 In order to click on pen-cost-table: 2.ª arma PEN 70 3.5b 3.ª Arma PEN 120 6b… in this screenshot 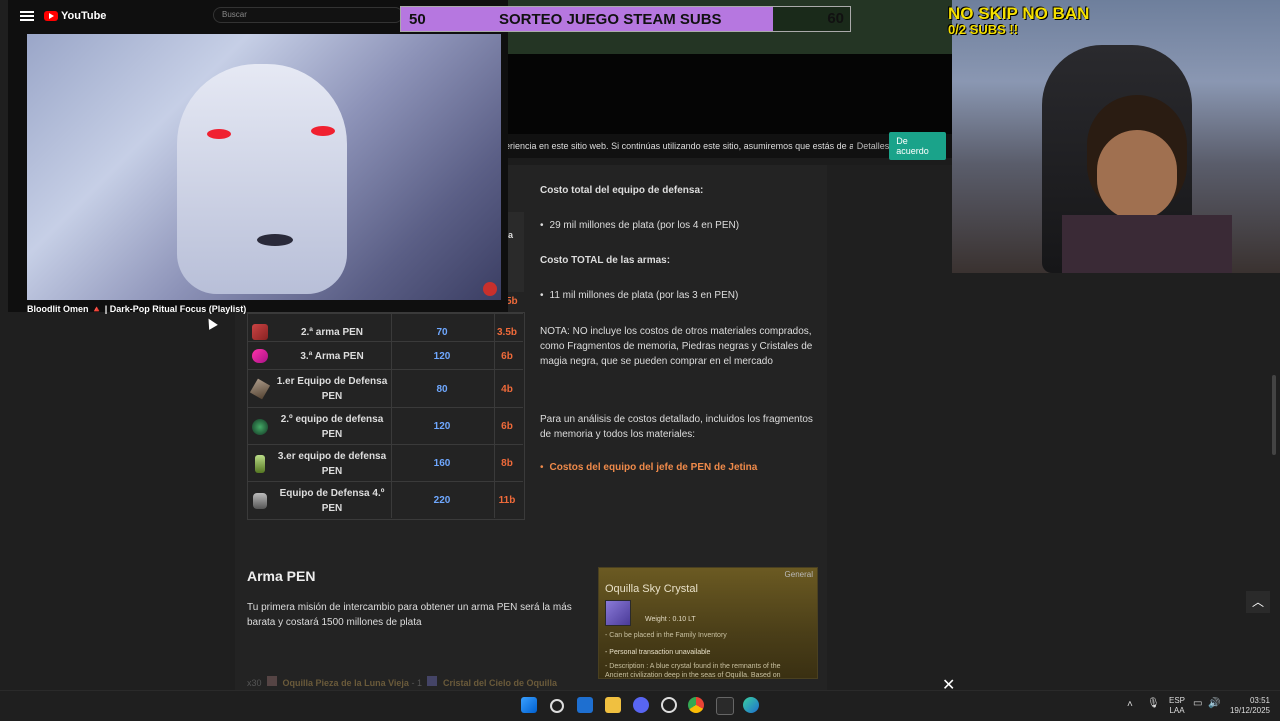, I will do `click(386, 406)`.